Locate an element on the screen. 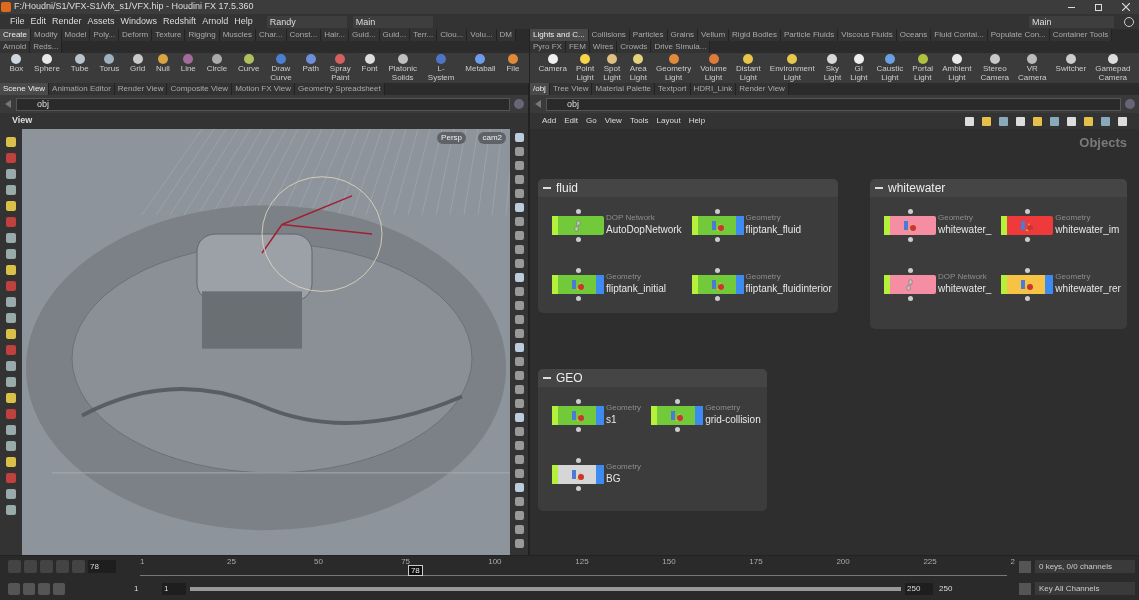 This screenshot has height=600, width=1139. playhead-marker: 78 is located at coordinates (415, 570).